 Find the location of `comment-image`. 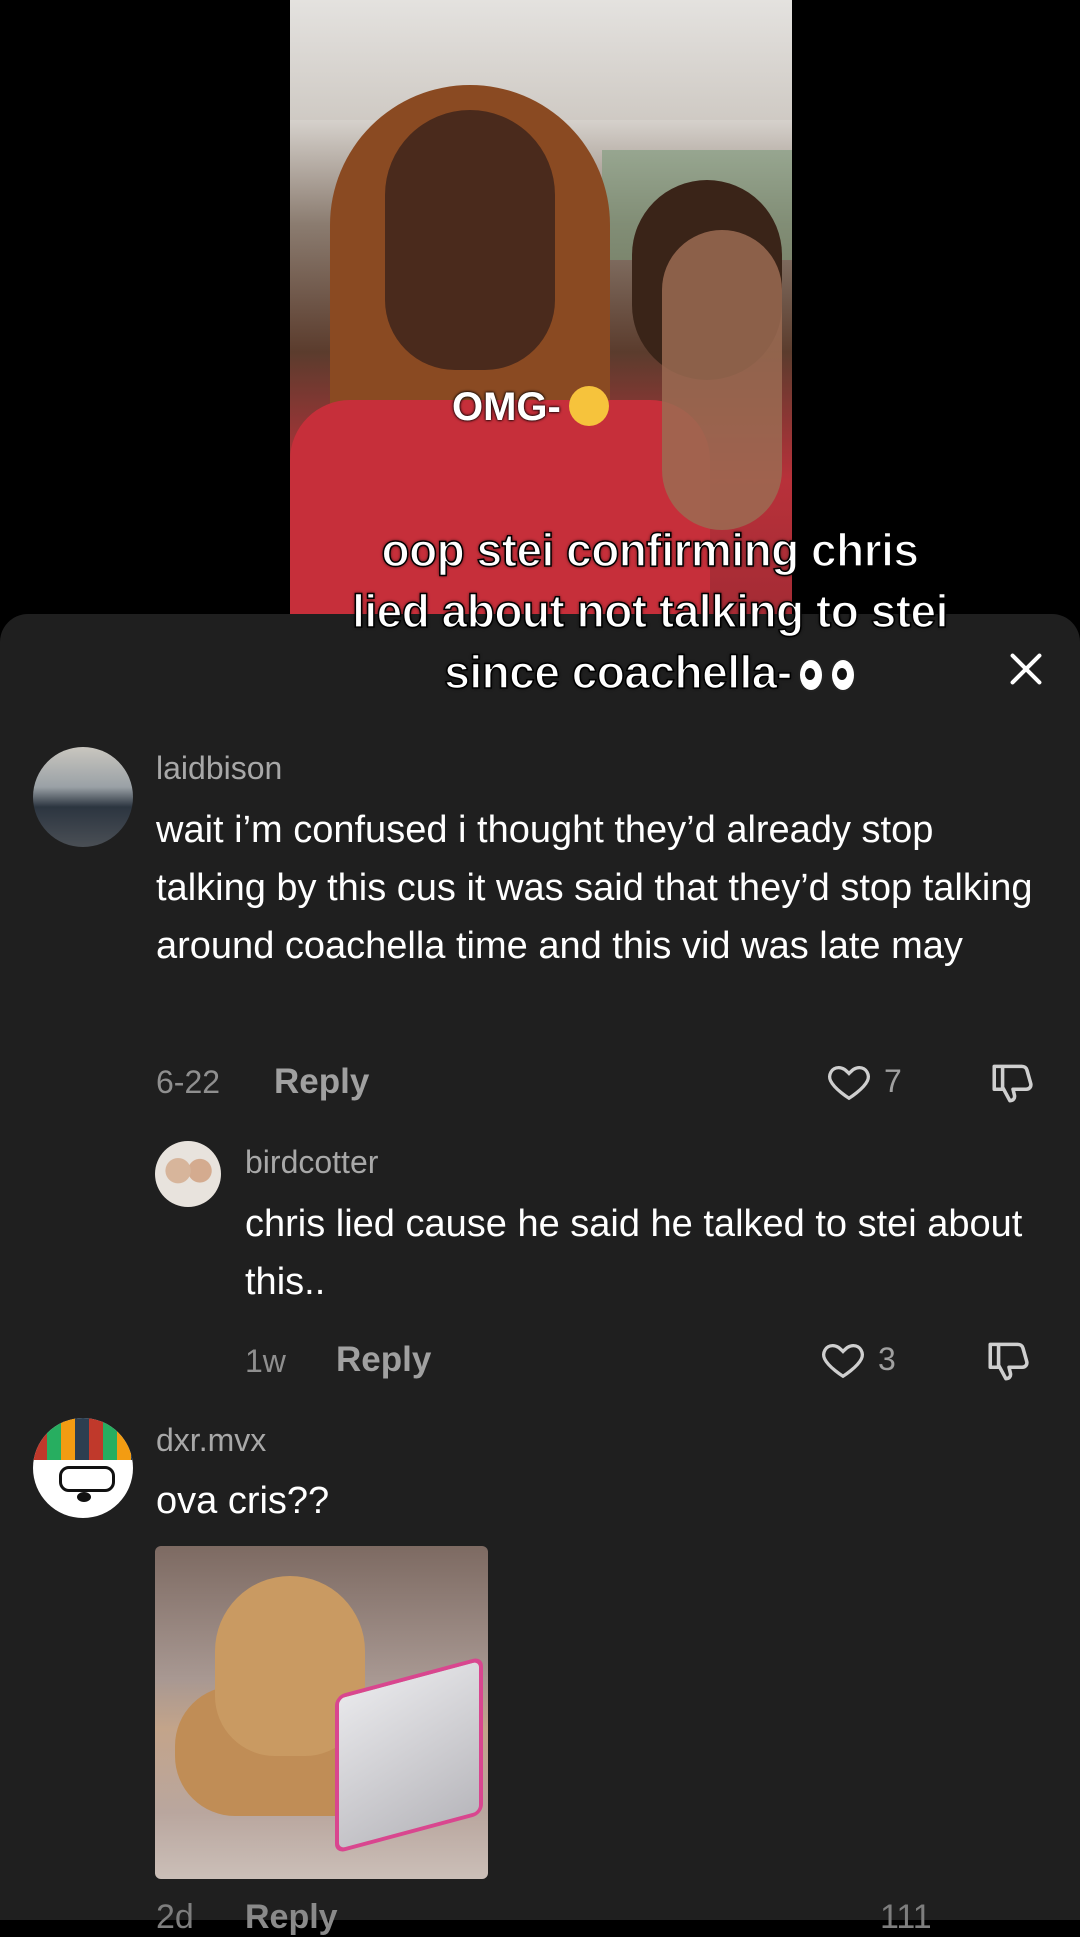

comment-image is located at coordinates (321, 1712).